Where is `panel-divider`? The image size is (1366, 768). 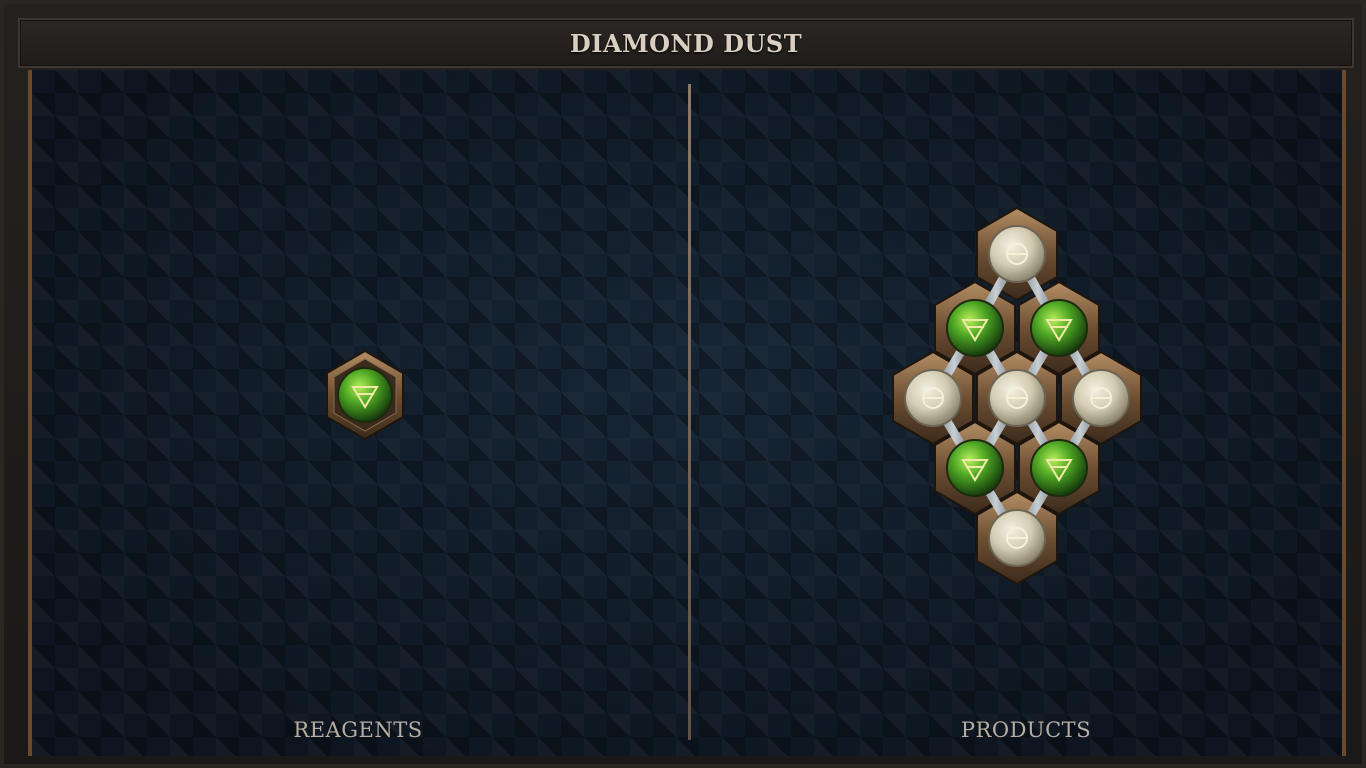 panel-divider is located at coordinates (689, 412).